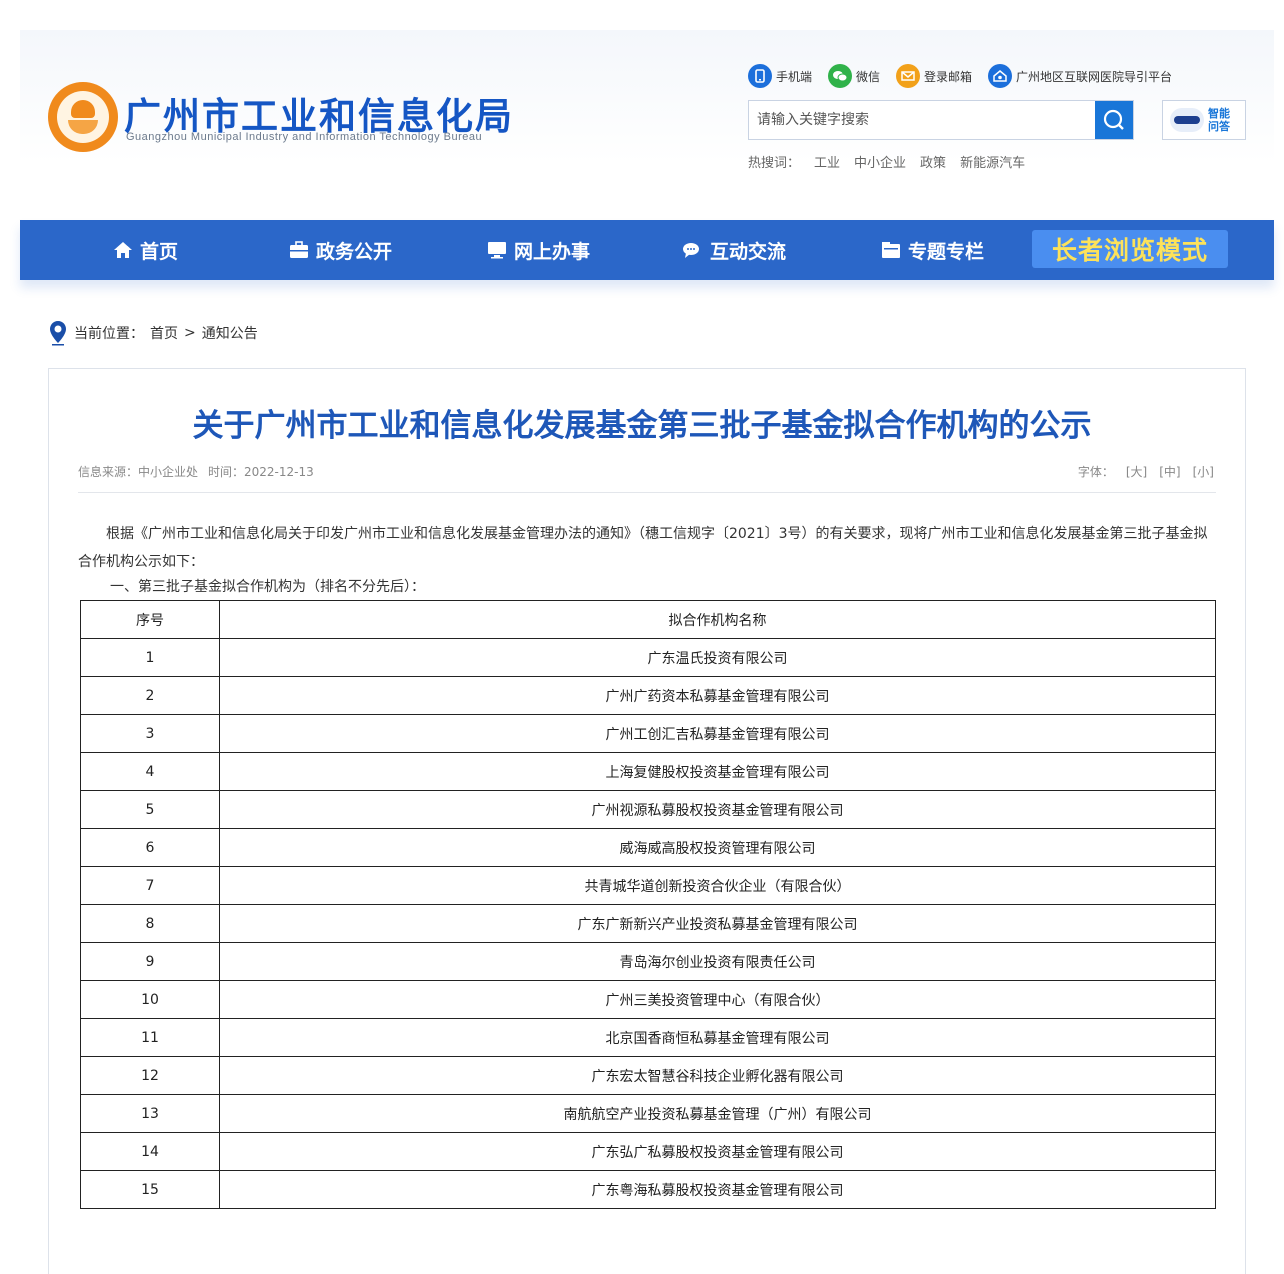 The height and width of the screenshot is (1274, 1284). I want to click on site-logo-icon, so click(83, 117).